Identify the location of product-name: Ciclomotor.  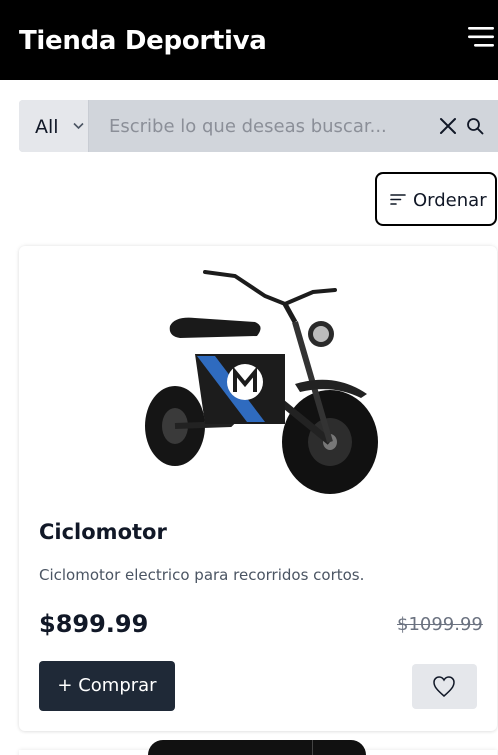
(103, 532).